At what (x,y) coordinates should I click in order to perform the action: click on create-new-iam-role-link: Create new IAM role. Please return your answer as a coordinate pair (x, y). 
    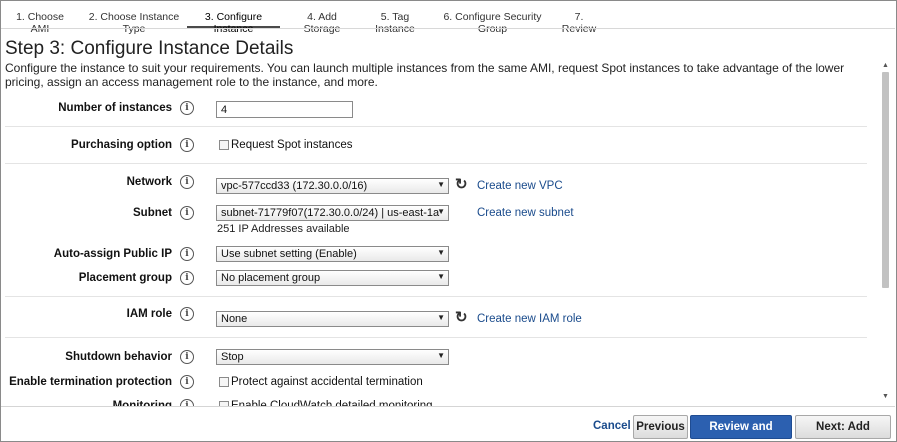
    Looking at the image, I should click on (529, 319).